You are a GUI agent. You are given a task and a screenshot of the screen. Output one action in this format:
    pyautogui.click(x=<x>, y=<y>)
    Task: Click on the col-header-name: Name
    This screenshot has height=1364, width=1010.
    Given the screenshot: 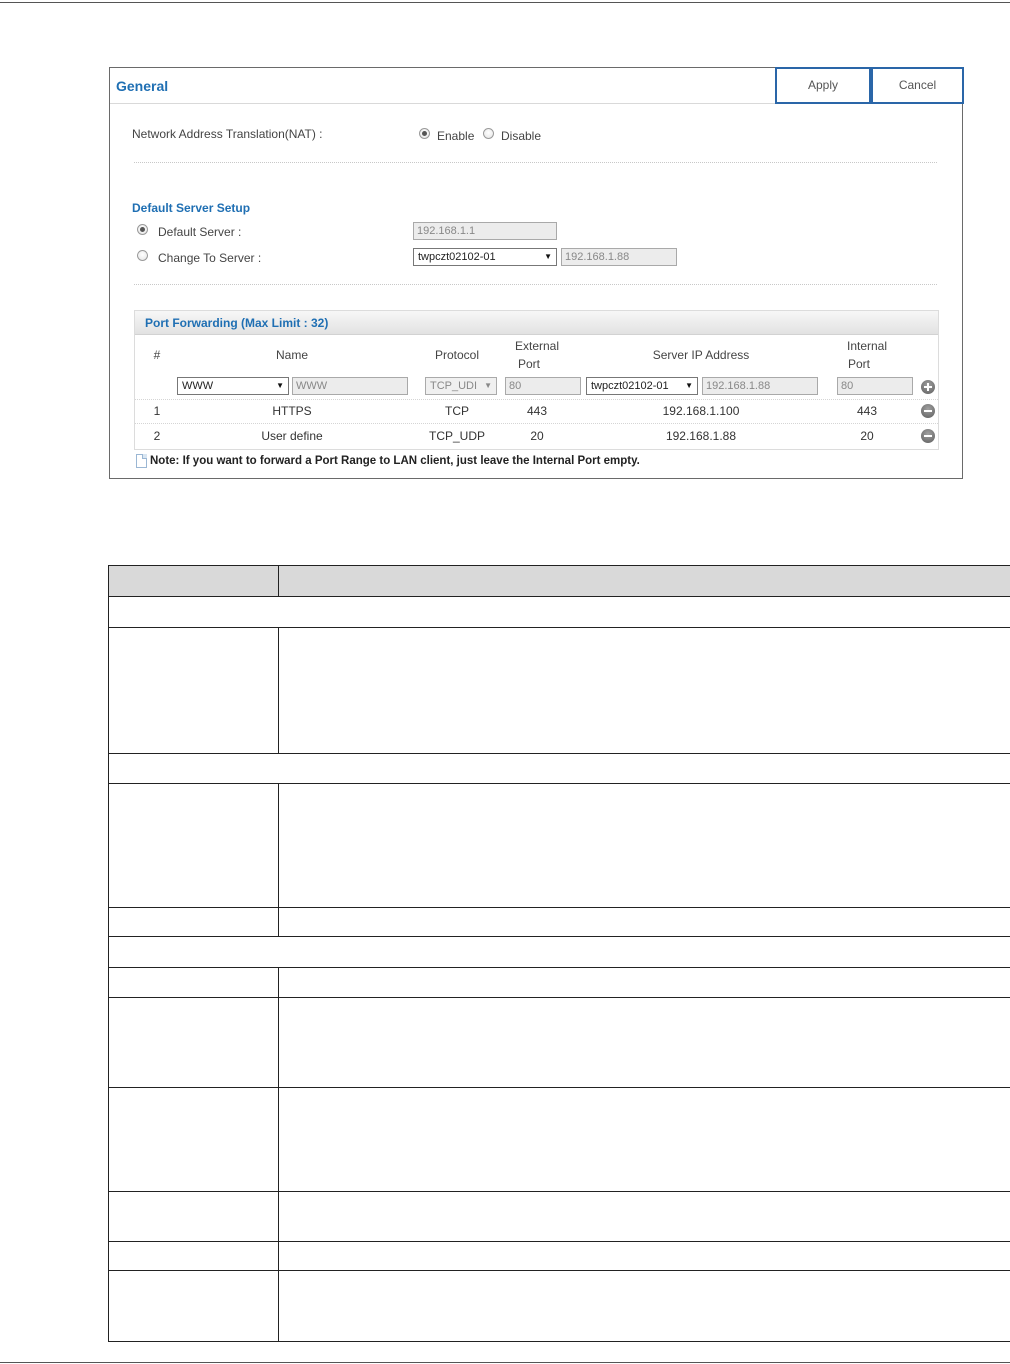 What is the action you would take?
    pyautogui.click(x=291, y=355)
    